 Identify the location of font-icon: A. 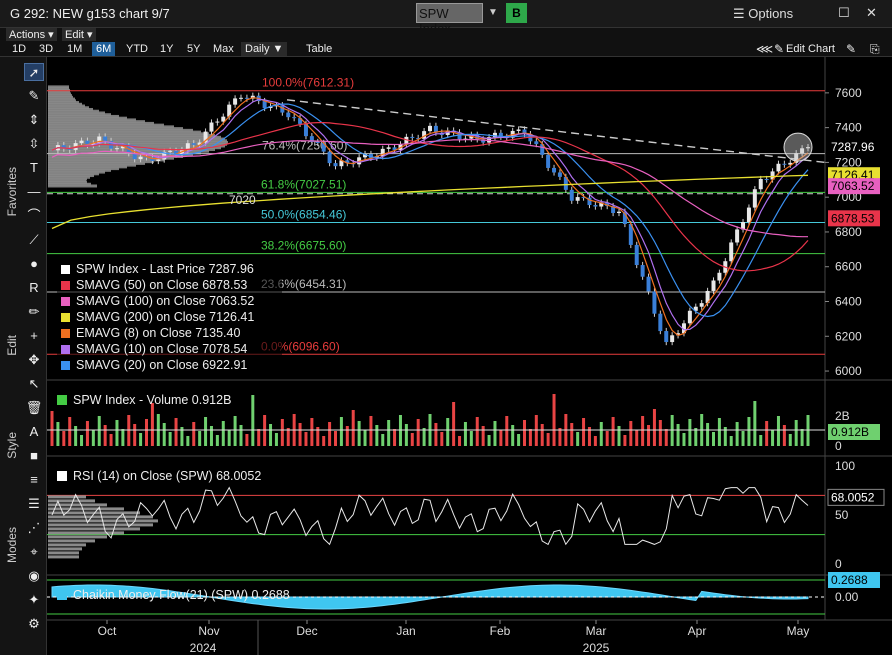
(34, 432).